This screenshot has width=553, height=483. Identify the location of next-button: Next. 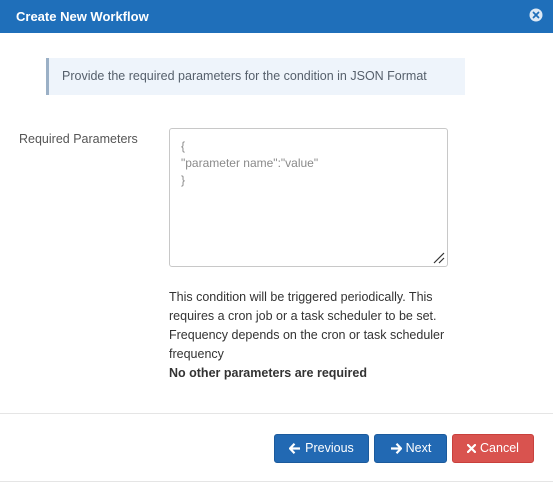
(410, 448).